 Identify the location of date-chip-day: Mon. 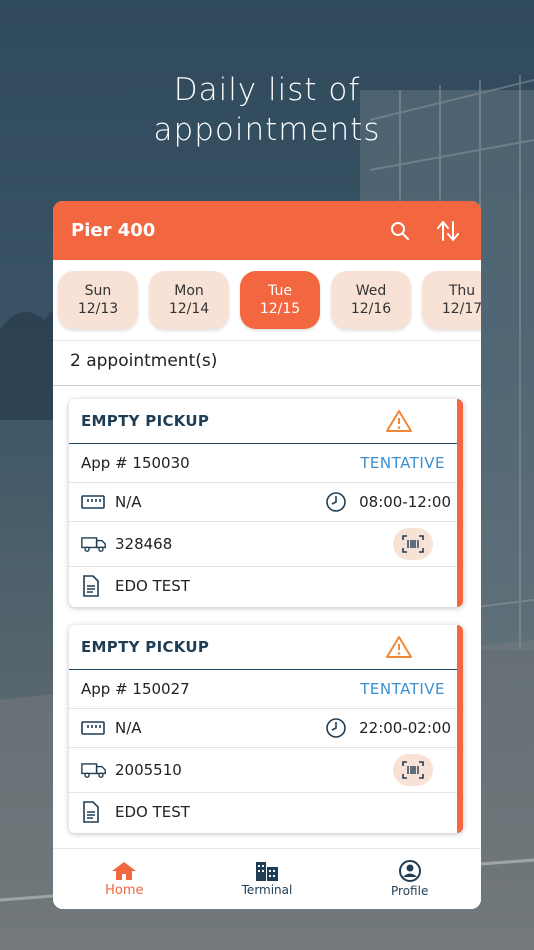
(189, 291).